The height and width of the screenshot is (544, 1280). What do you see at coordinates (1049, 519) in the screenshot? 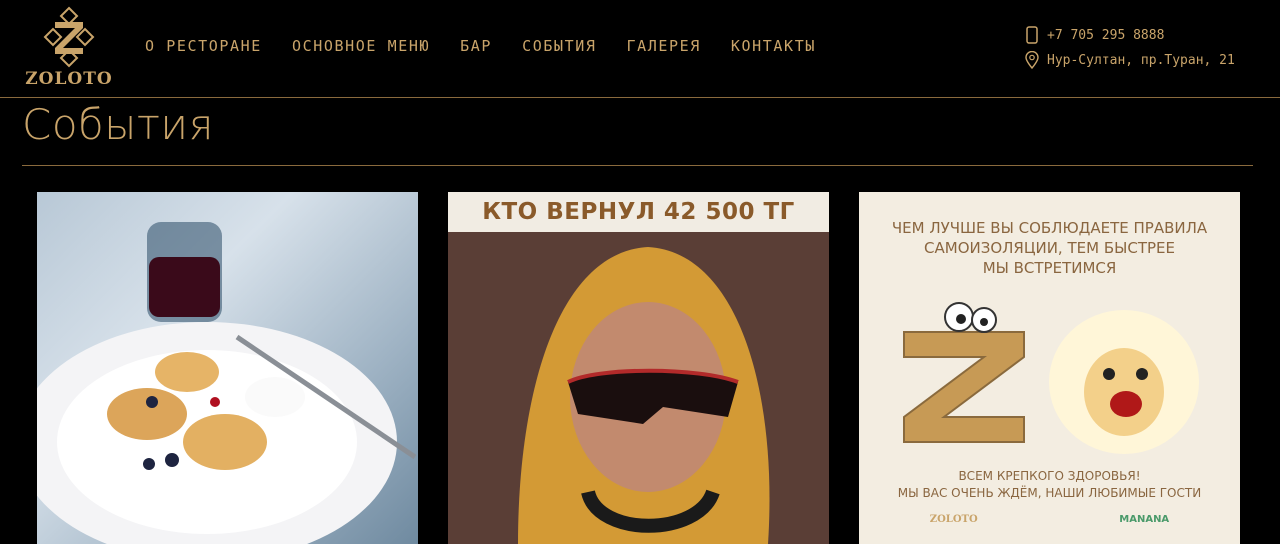
I see `partner-logos: ZOLOTO MANANA` at bounding box center [1049, 519].